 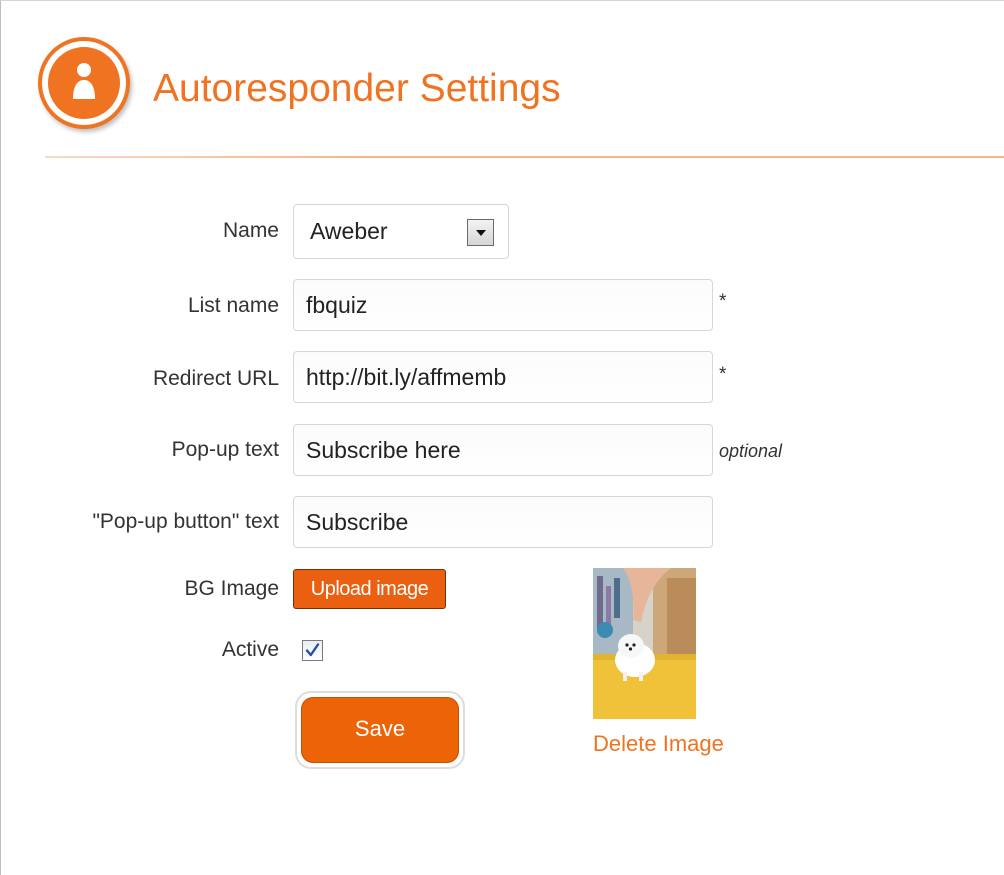 I want to click on active-label: Active, so click(x=250, y=649).